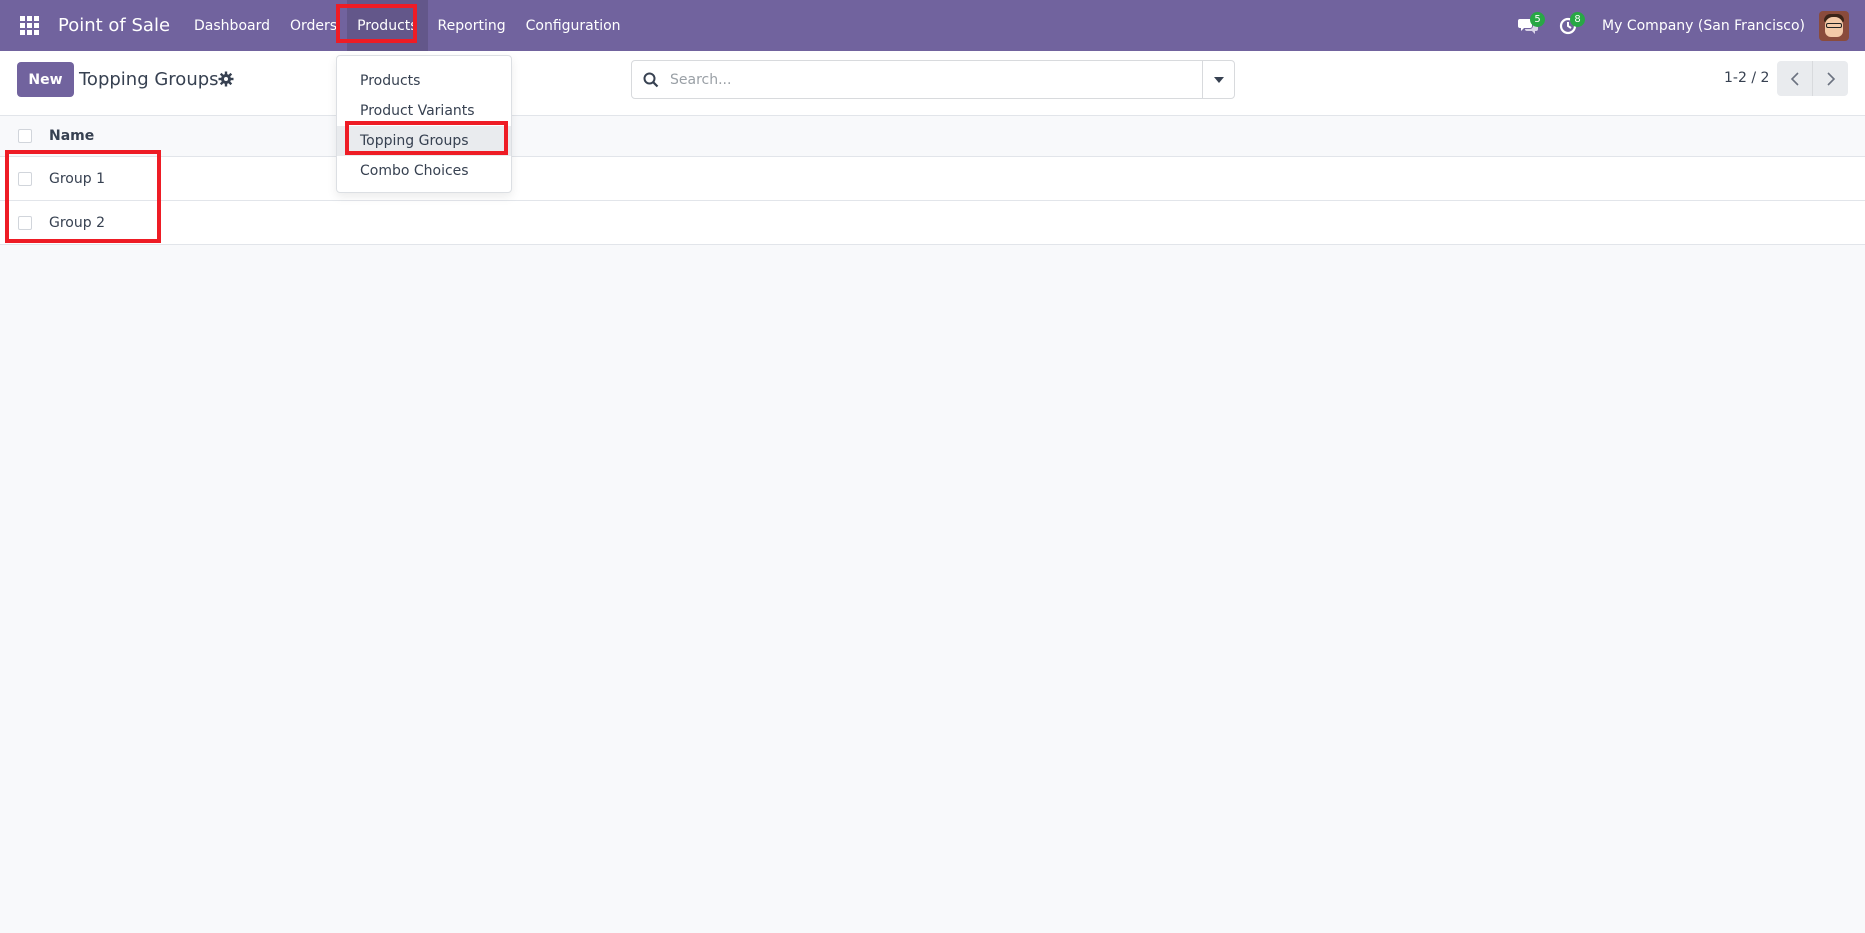 The image size is (1865, 933). I want to click on table-row: Group 1, so click(932, 179).